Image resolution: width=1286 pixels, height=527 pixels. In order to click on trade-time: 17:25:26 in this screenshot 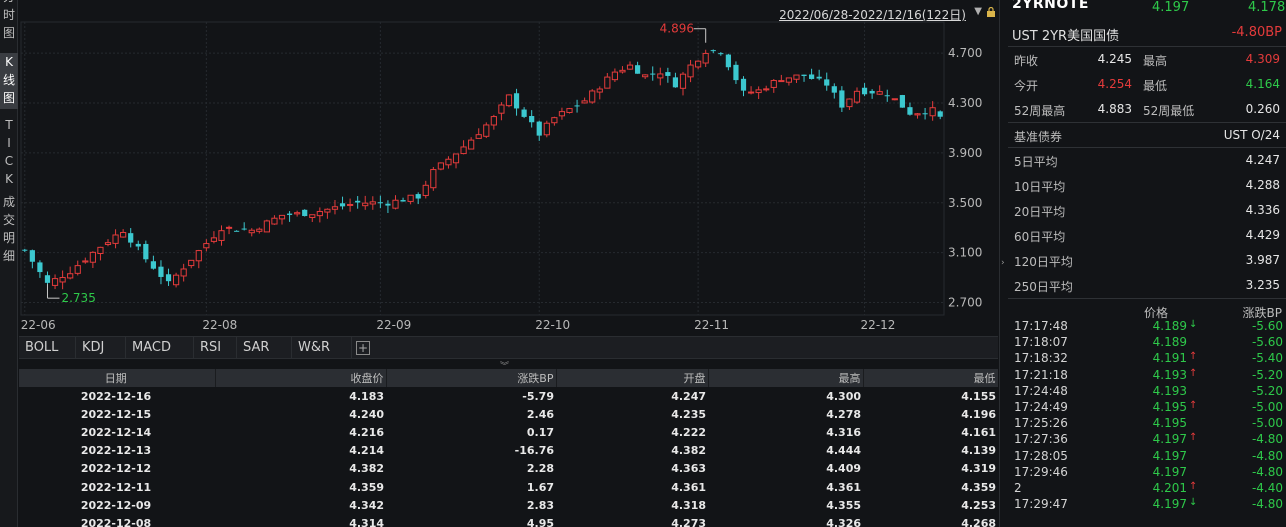, I will do `click(1041, 423)`.